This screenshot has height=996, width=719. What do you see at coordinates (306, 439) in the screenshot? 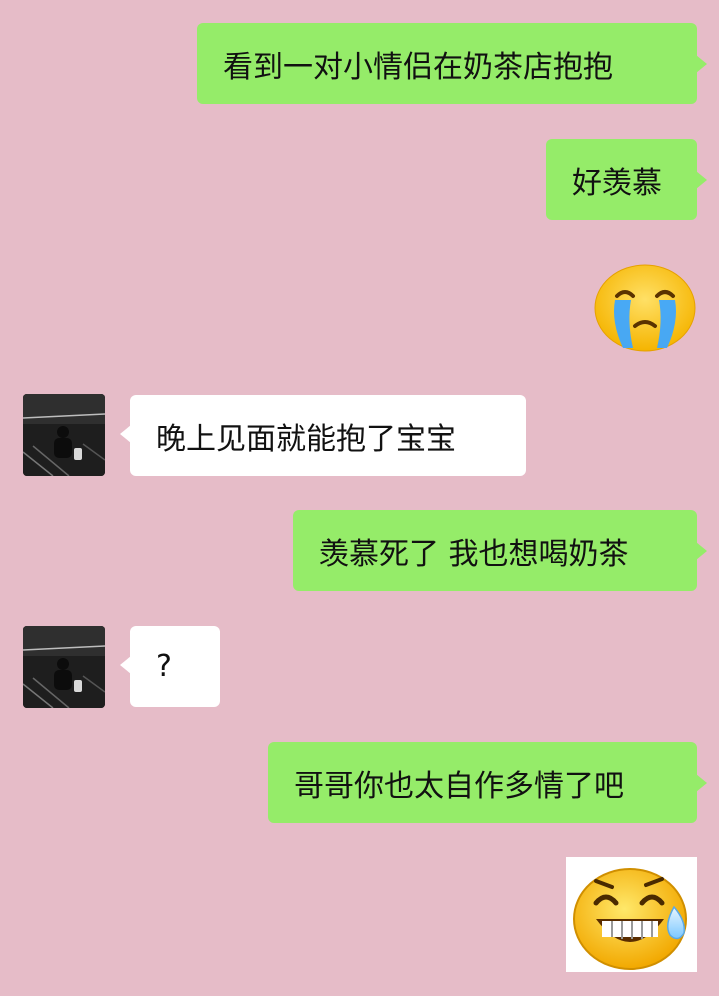
I see `message-text: 晚上见面就能抱了宝宝` at bounding box center [306, 439].